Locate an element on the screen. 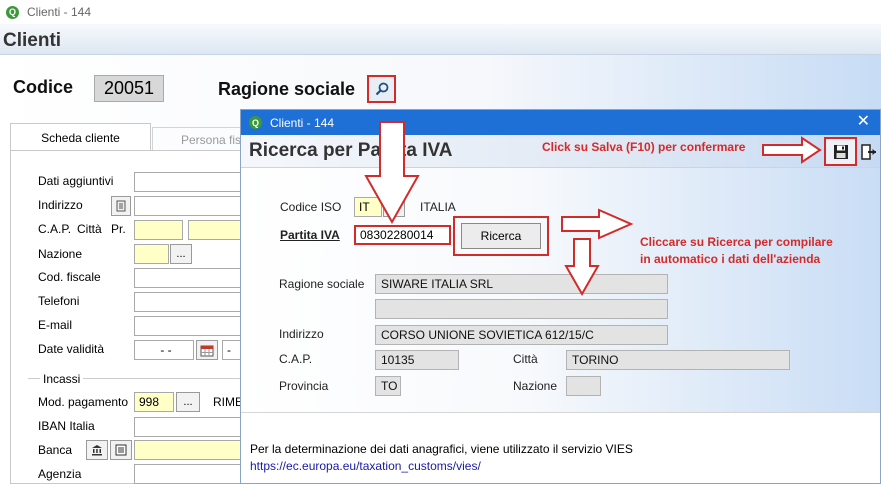 This screenshot has width=881, height=484. dlg-citta-value: TORINO is located at coordinates (678, 360).